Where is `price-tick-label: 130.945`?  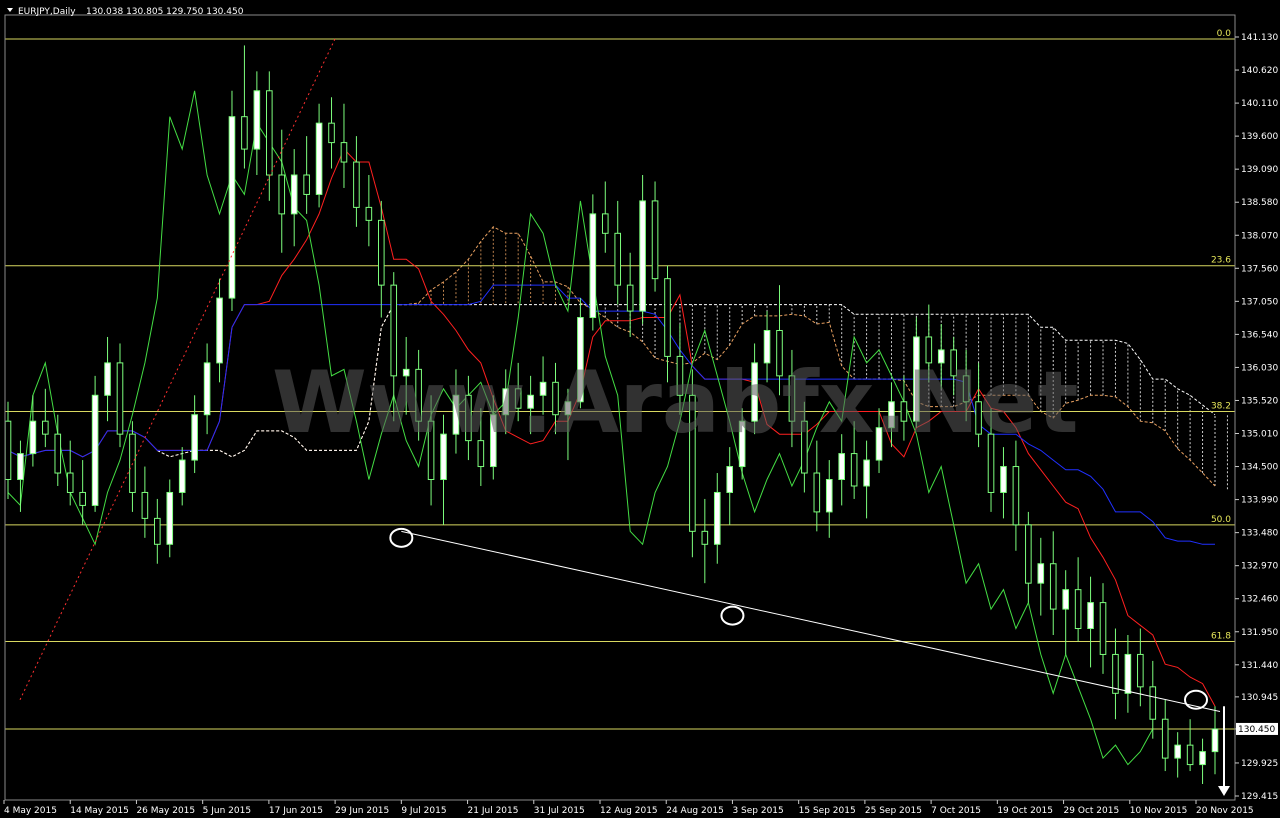 price-tick-label: 130.945 is located at coordinates (1259, 698).